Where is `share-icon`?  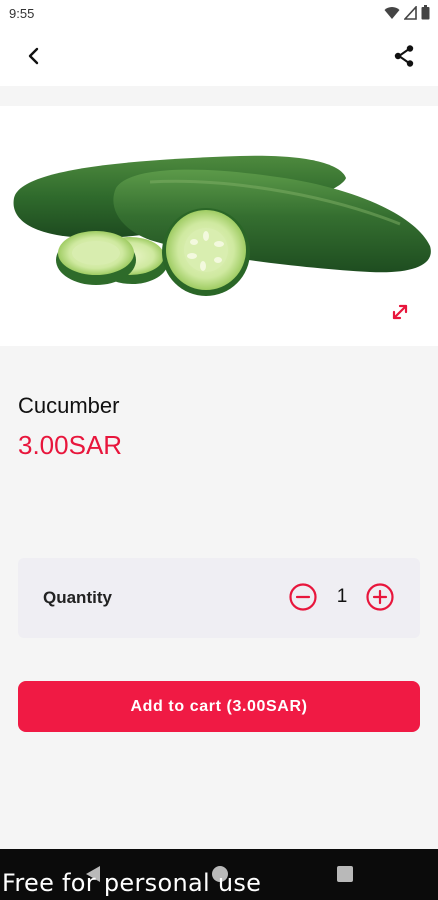
share-icon is located at coordinates (404, 56).